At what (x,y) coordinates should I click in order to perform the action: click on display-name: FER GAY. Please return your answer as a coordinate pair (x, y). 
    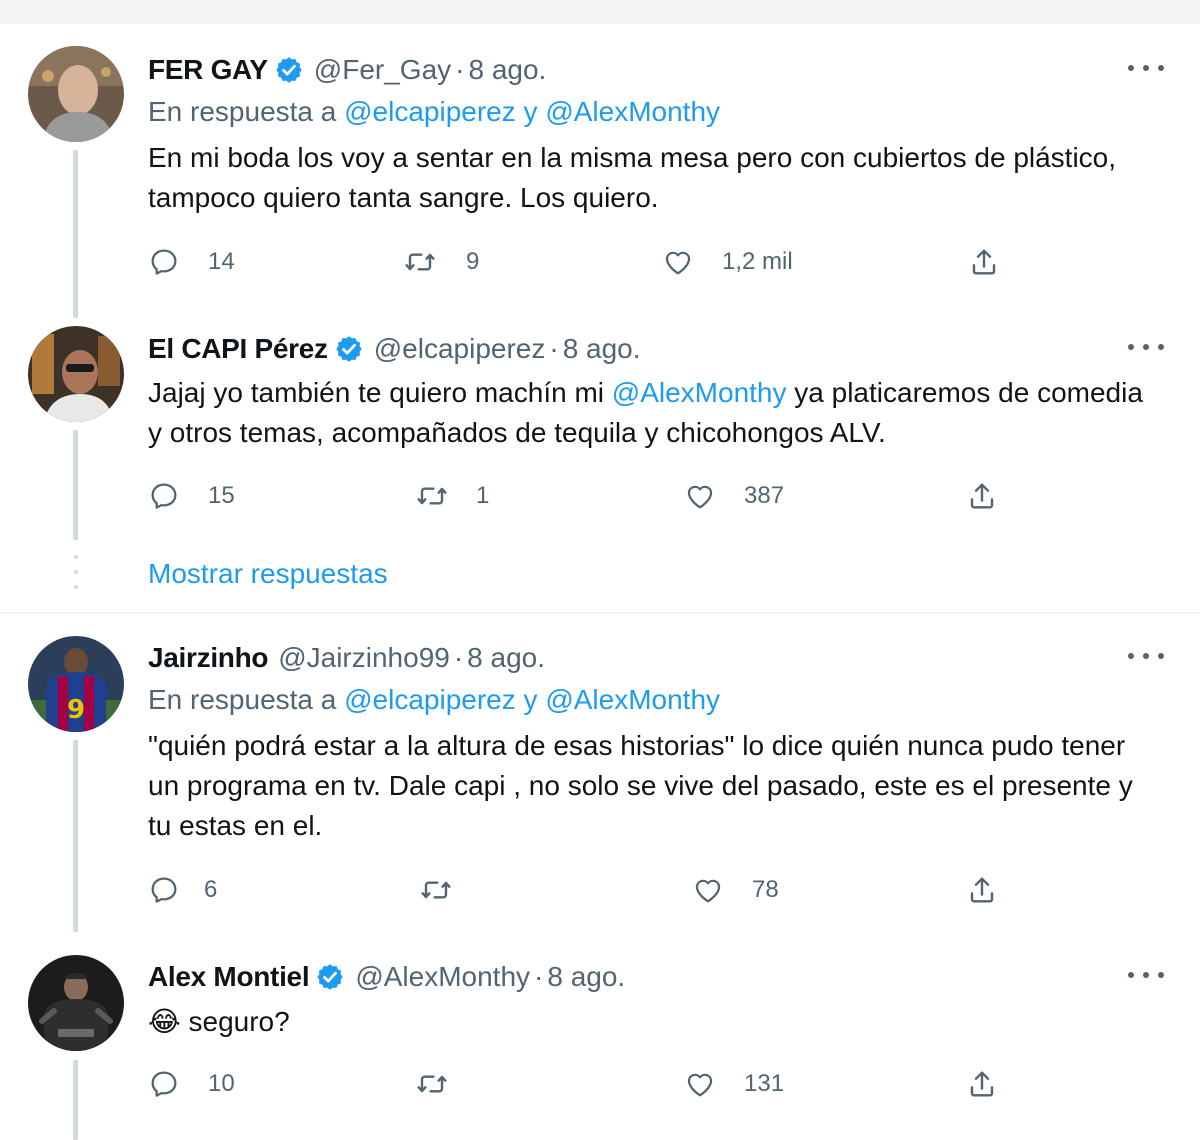
    Looking at the image, I should click on (208, 70).